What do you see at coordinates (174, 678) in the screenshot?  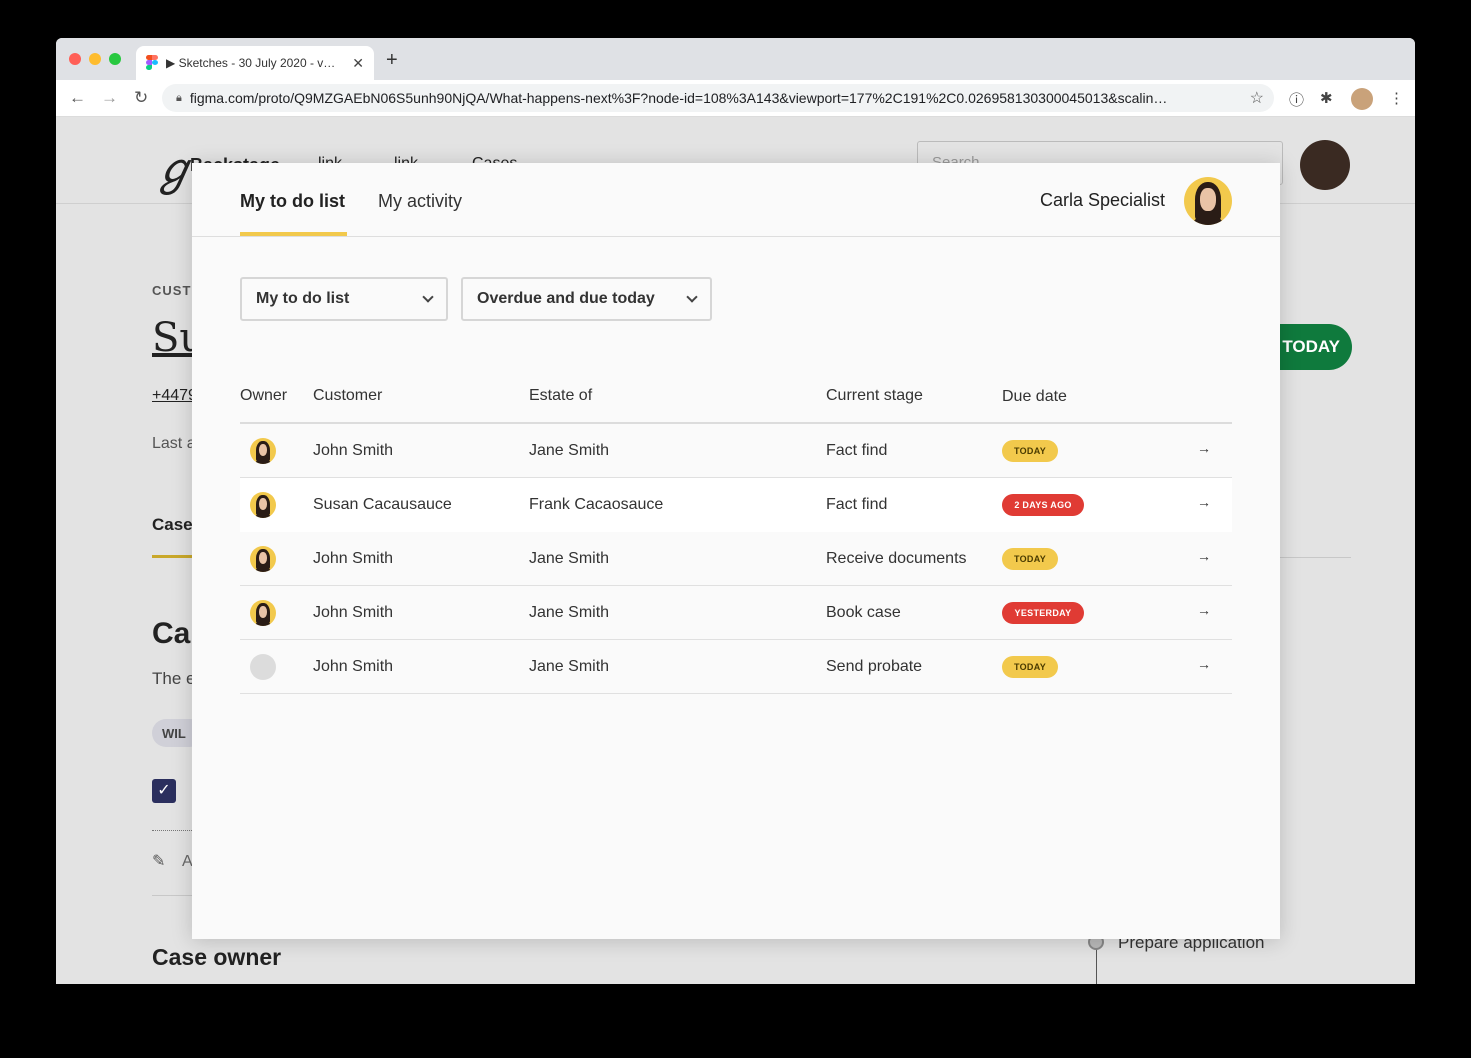 I see `section-body: The e` at bounding box center [174, 678].